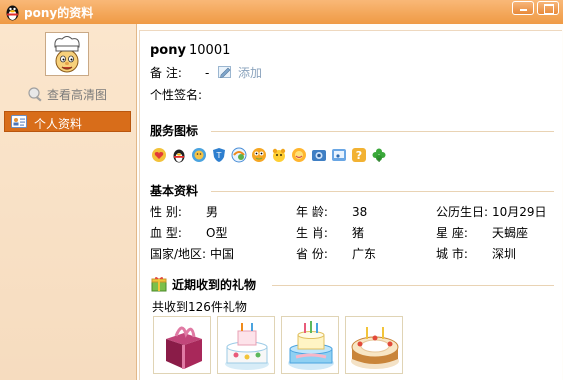 This screenshot has height=380, width=563. What do you see at coordinates (159, 155) in the screenshot?
I see `qq-love-icon` at bounding box center [159, 155].